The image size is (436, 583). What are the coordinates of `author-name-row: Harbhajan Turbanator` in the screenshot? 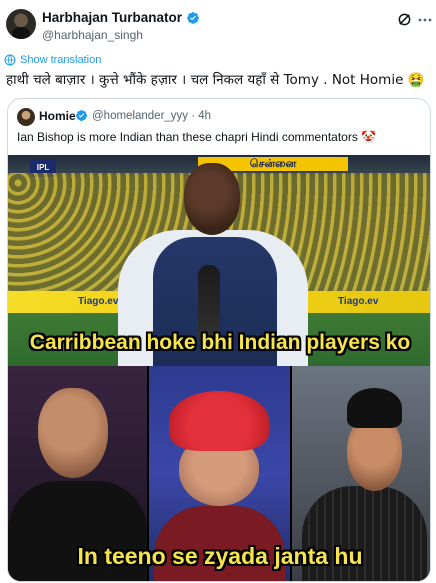 It's located at (121, 17).